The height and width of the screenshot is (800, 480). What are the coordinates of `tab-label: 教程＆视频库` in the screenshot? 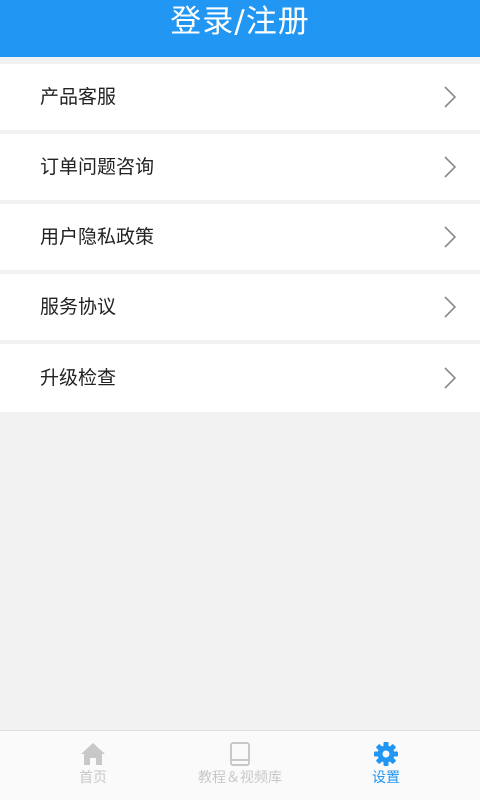 It's located at (240, 778).